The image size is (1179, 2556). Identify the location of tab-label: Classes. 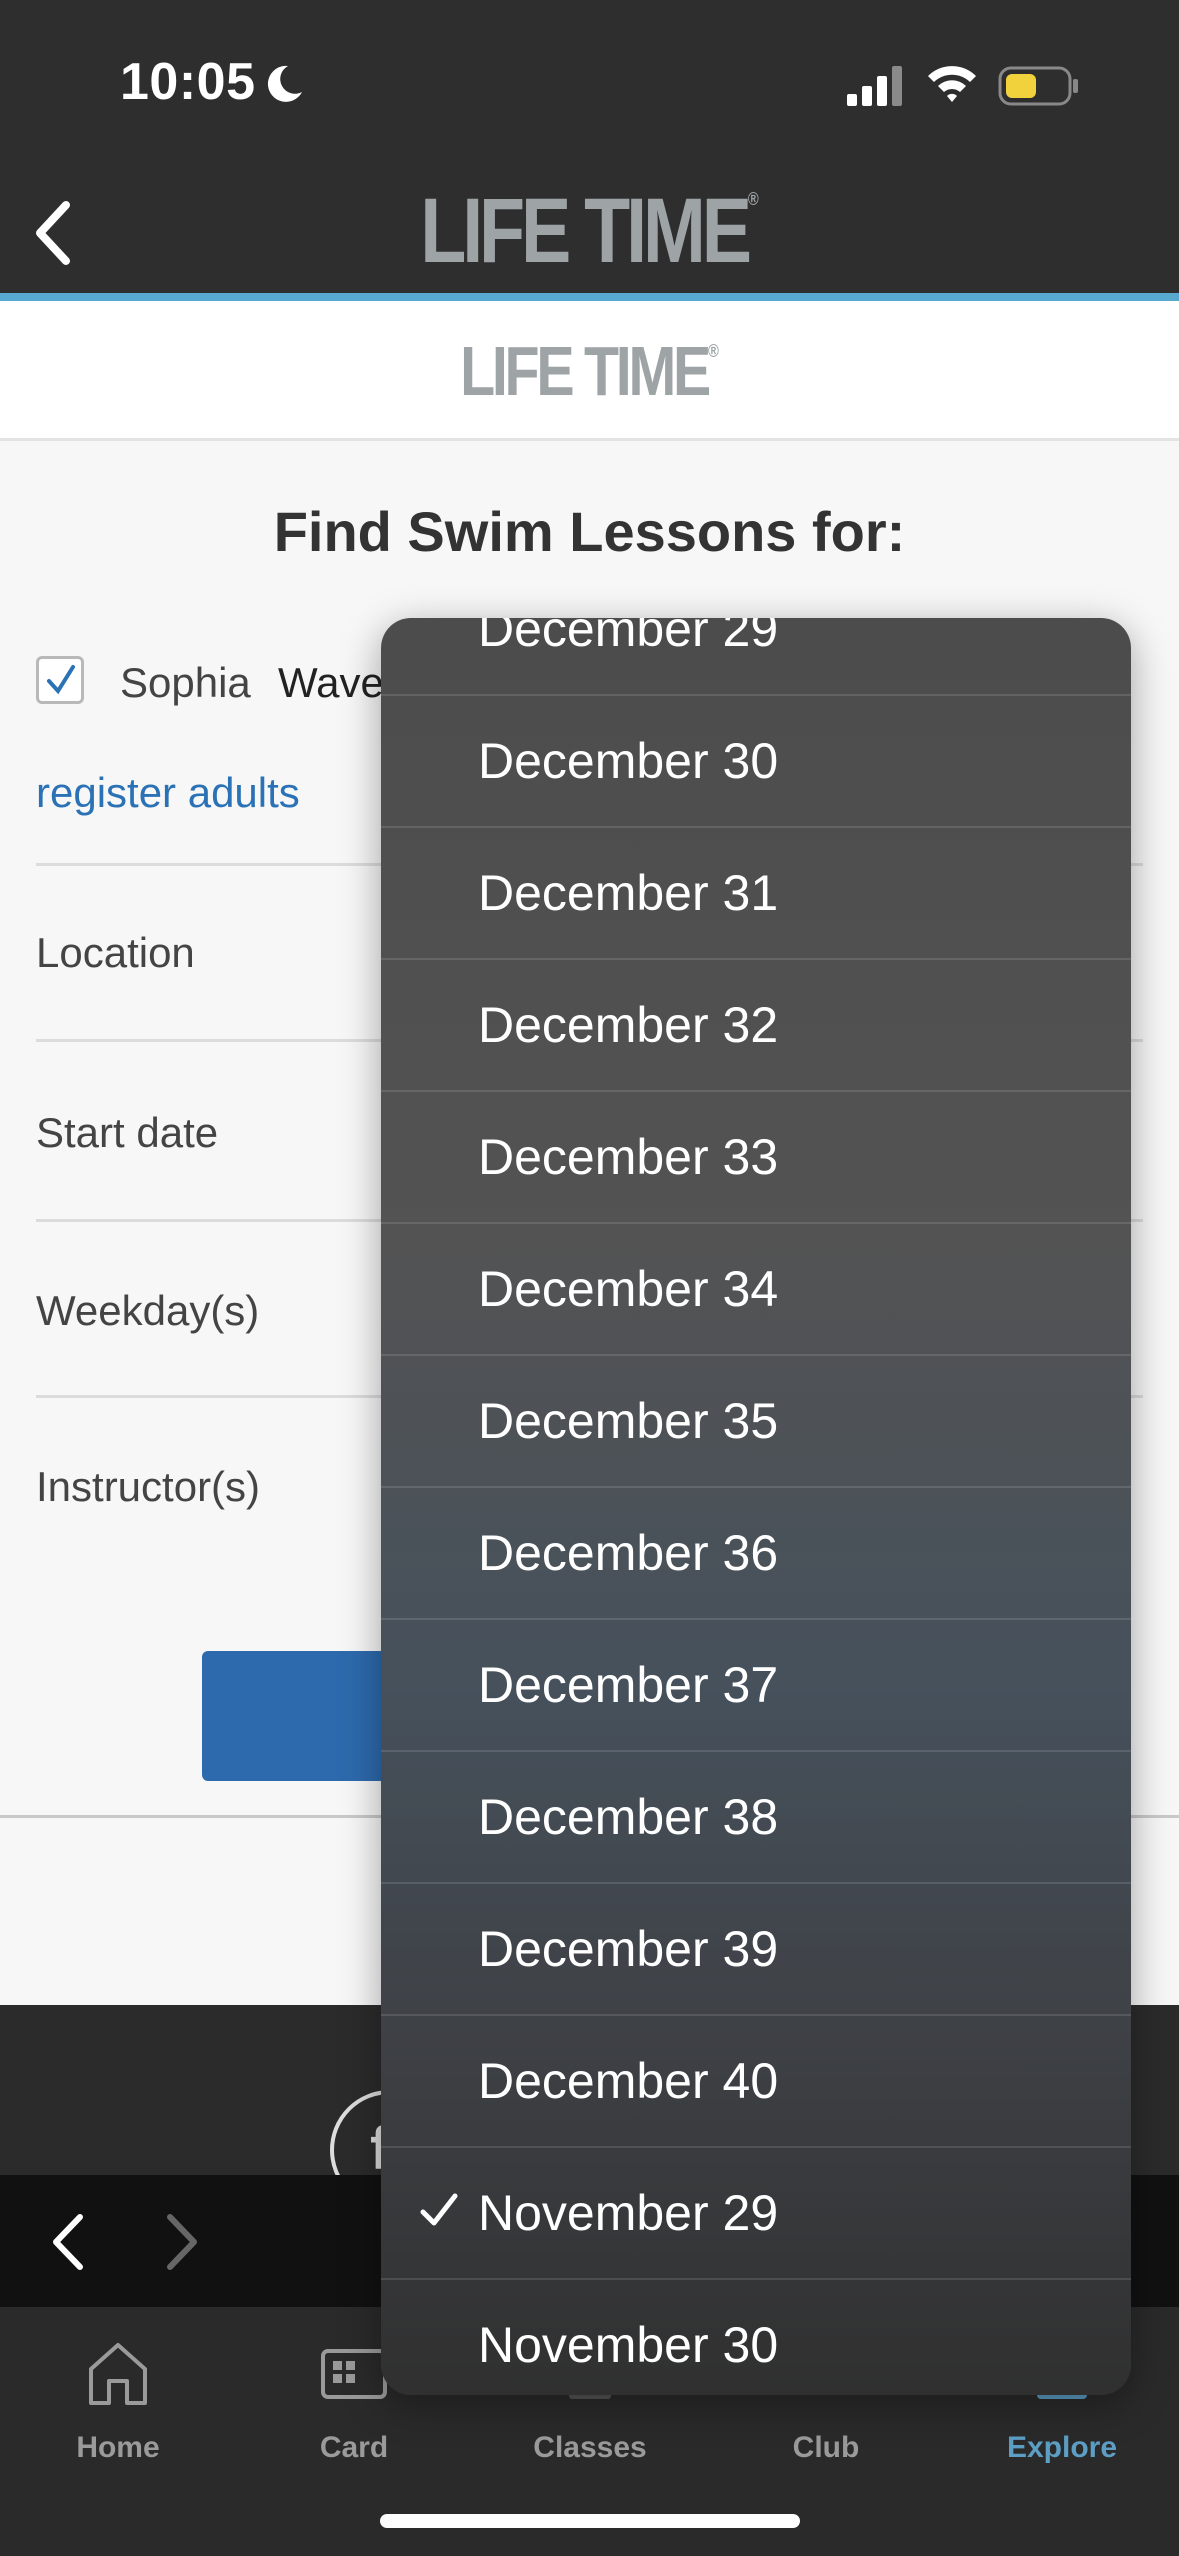
(590, 2447).